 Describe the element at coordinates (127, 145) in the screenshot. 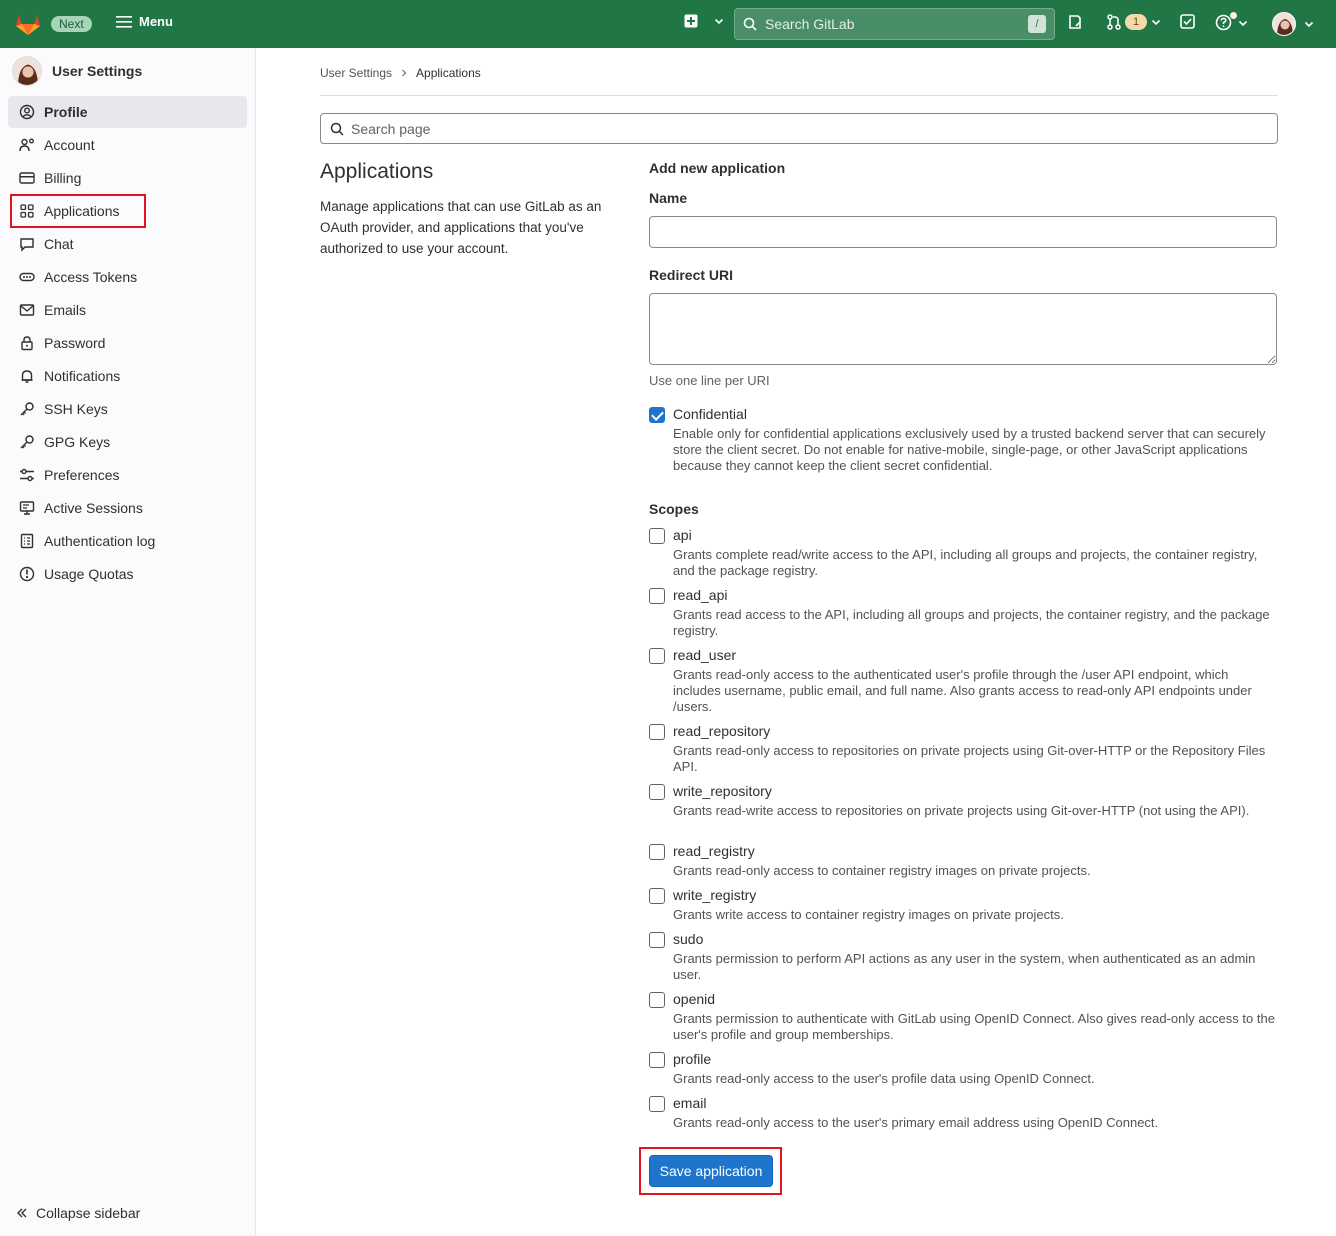

I see `sidebar-item-account: Account` at that location.